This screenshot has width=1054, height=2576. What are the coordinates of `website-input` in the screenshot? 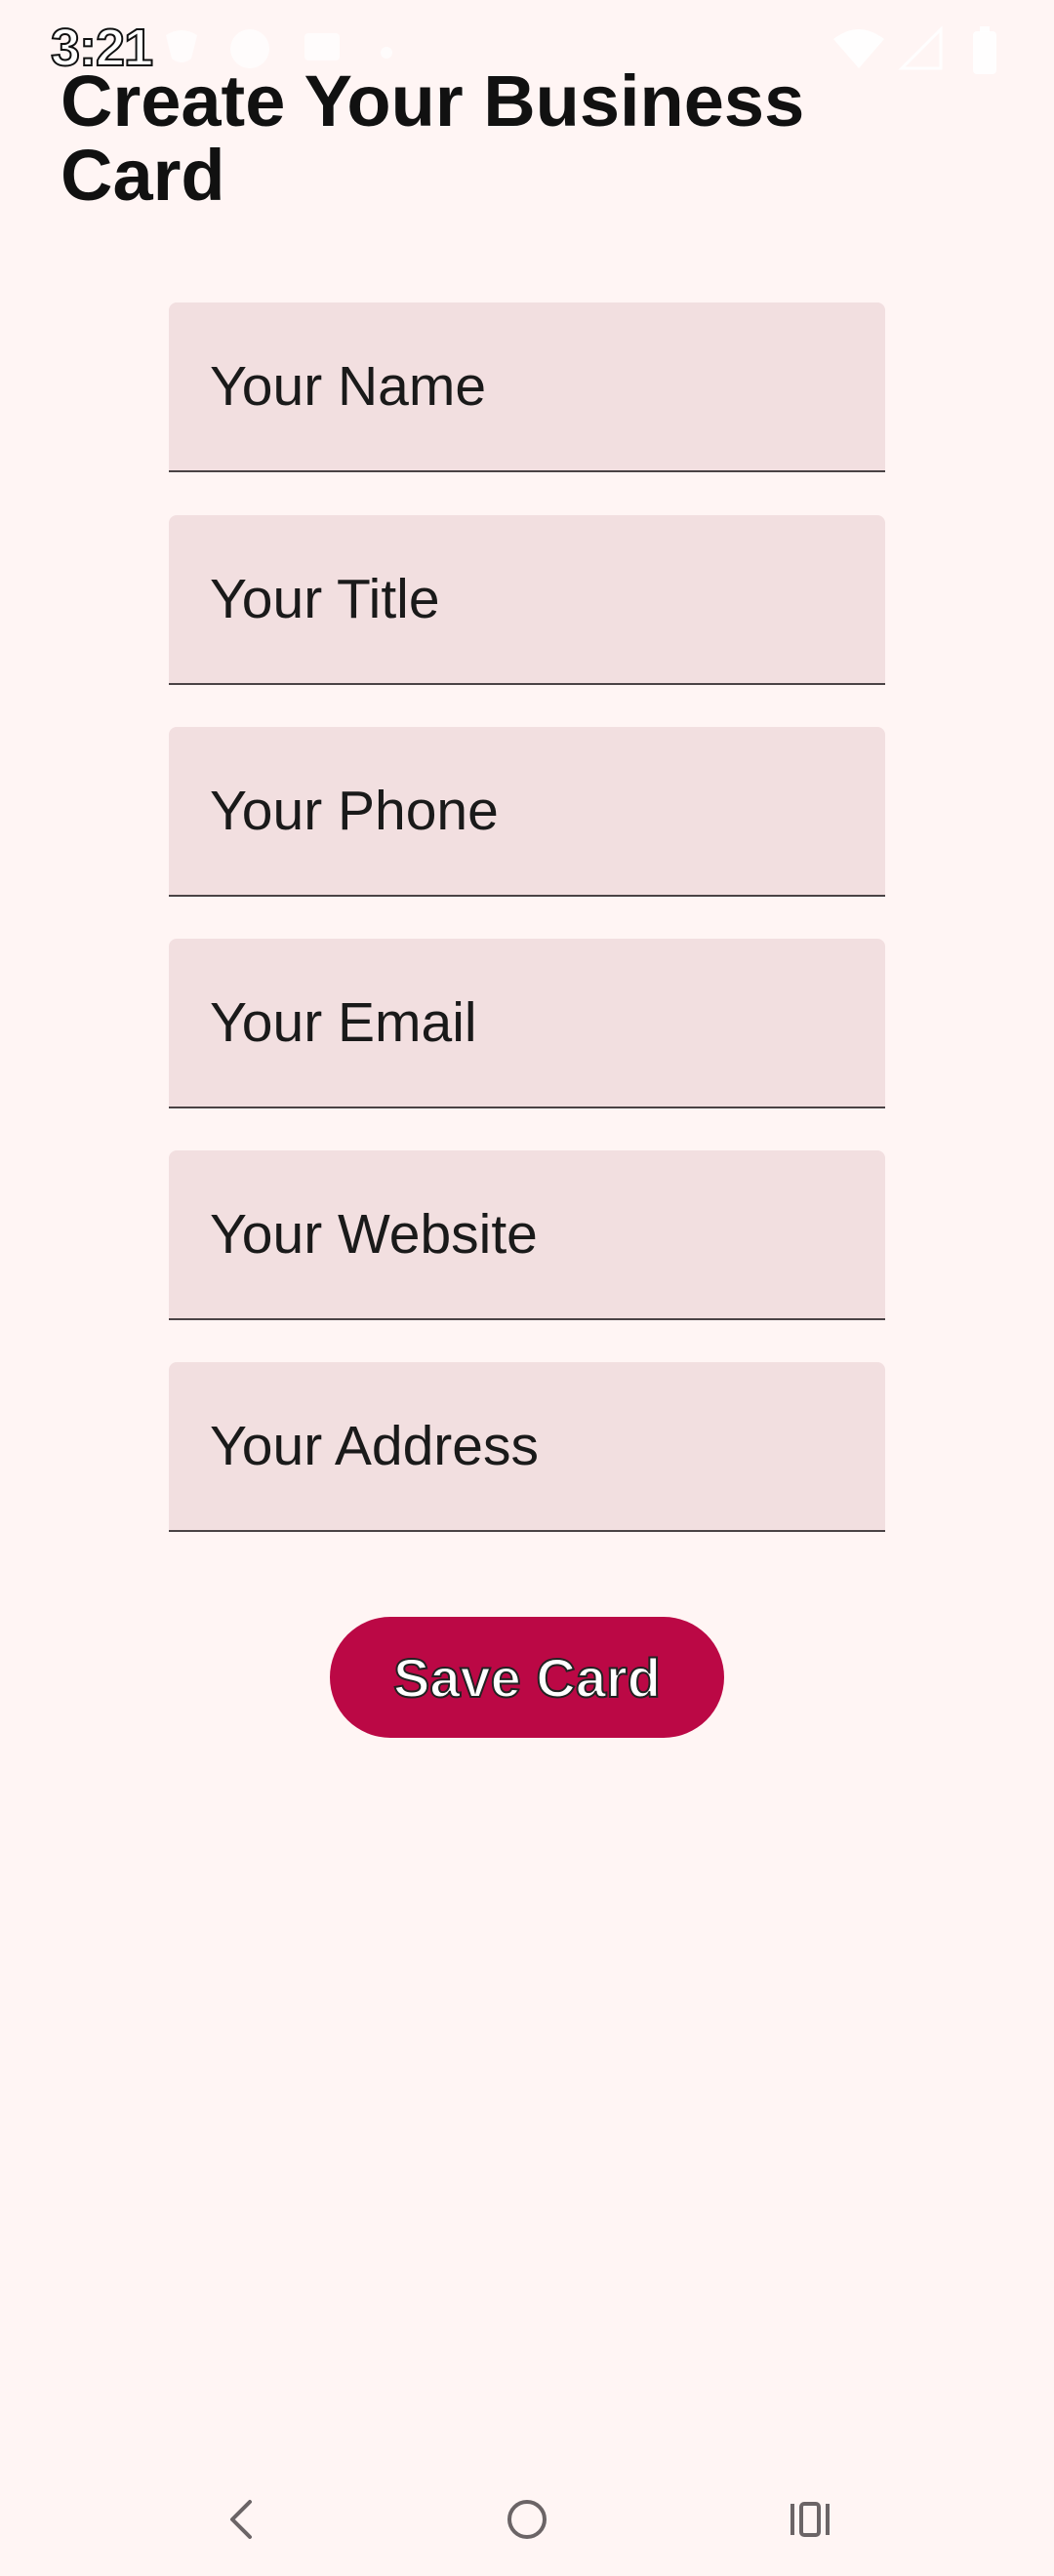 It's located at (532, 1234).